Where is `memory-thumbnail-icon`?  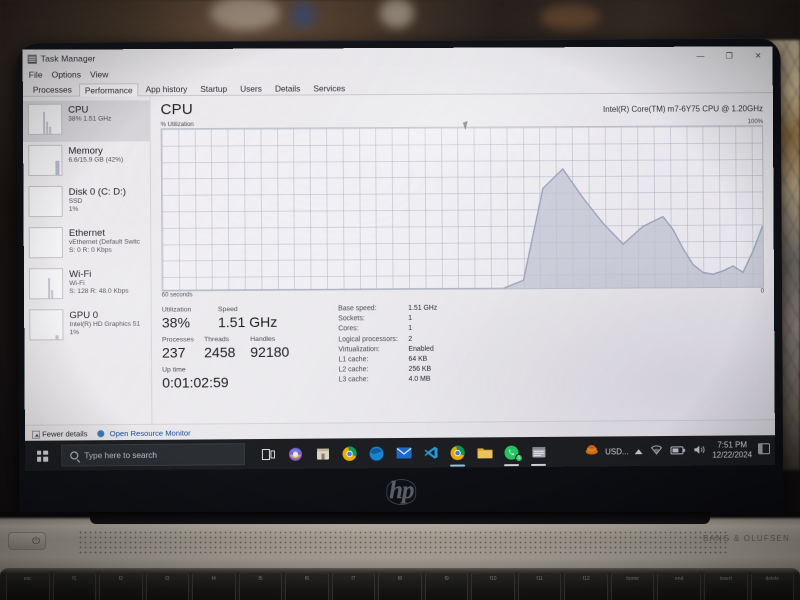 memory-thumbnail-icon is located at coordinates (45, 160).